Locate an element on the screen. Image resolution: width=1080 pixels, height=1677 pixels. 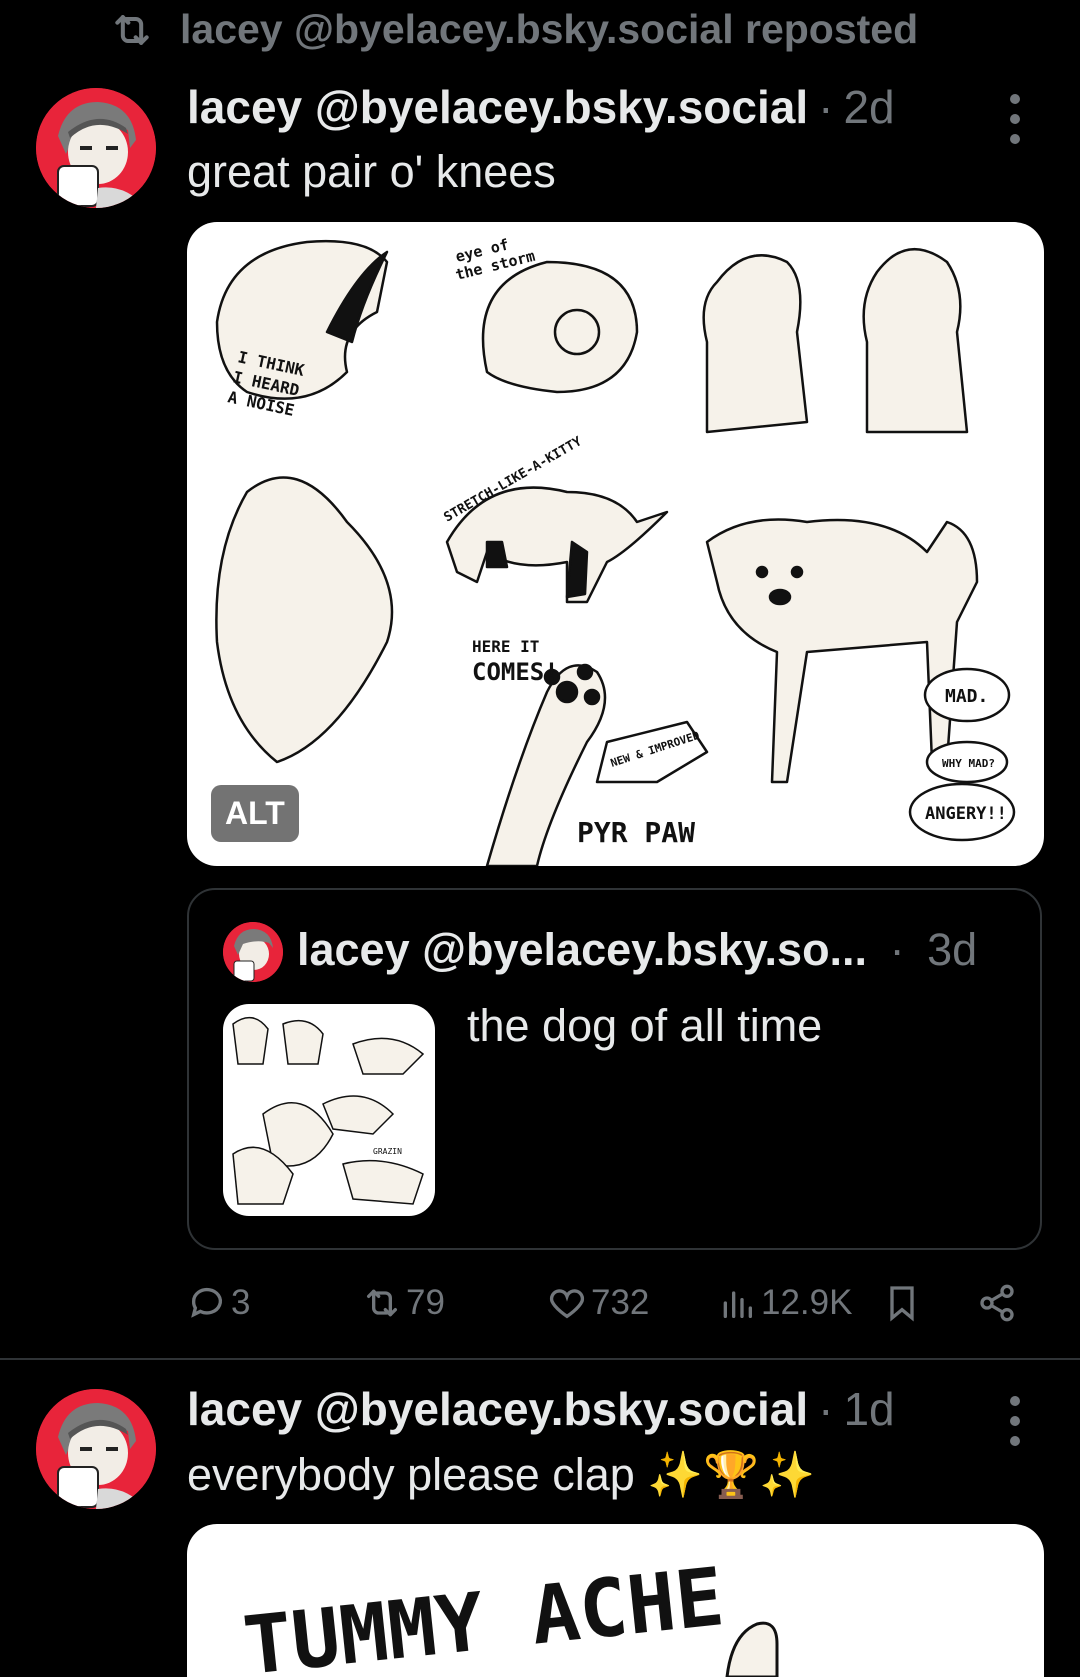
dog-sketches-thumbnail: GRAZIN is located at coordinates (328, 1110).